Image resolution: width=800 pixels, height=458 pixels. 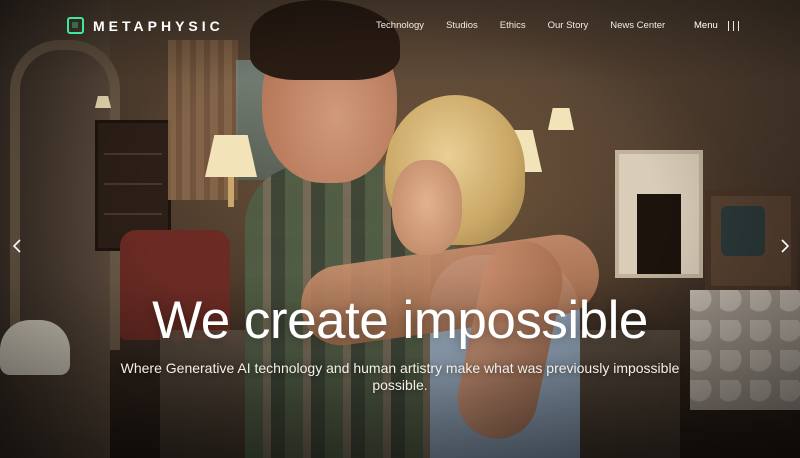 What do you see at coordinates (637, 25) in the screenshot?
I see `nav-item-news-center: News Center` at bounding box center [637, 25].